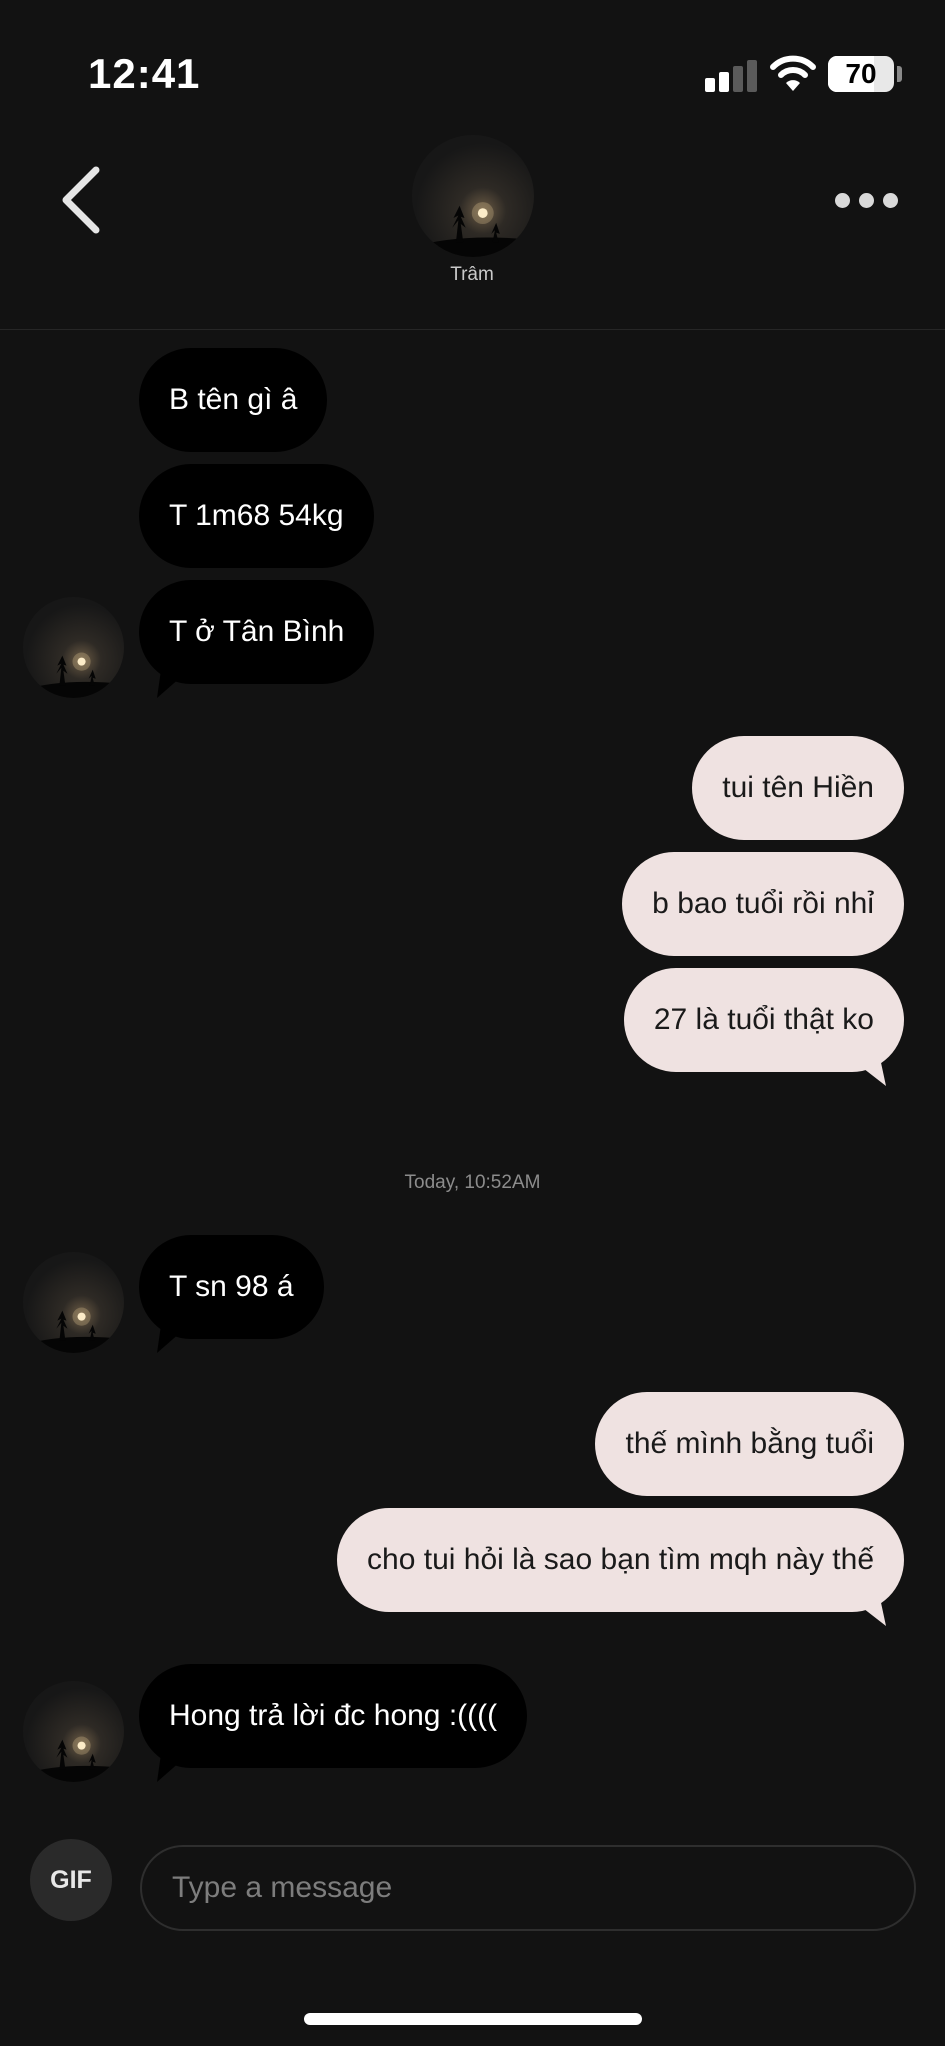 This screenshot has width=945, height=2046. I want to click on chevron-left-icon, so click(81, 200).